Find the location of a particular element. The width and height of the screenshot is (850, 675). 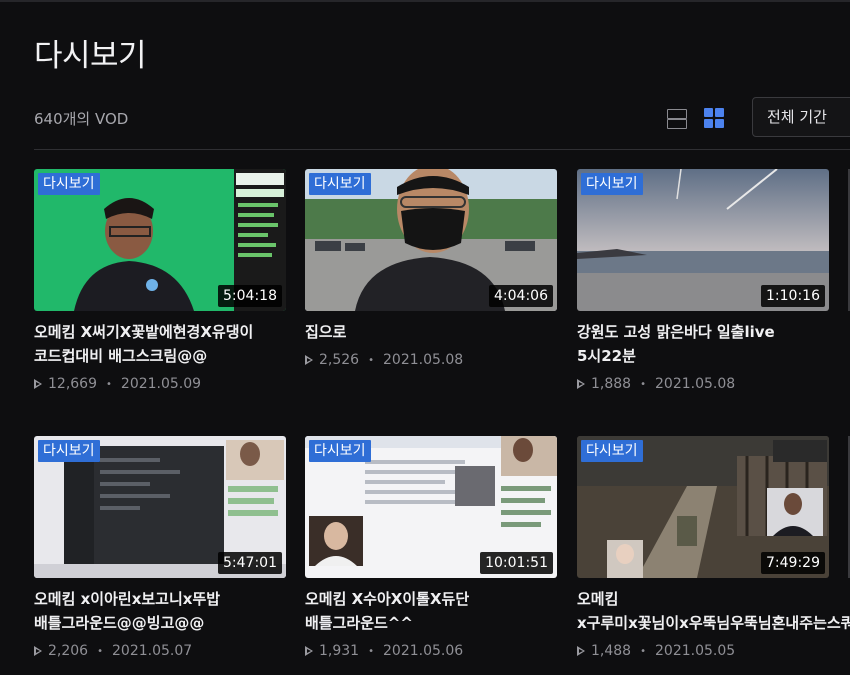

vod-count: 640개의 VOD is located at coordinates (81, 119).